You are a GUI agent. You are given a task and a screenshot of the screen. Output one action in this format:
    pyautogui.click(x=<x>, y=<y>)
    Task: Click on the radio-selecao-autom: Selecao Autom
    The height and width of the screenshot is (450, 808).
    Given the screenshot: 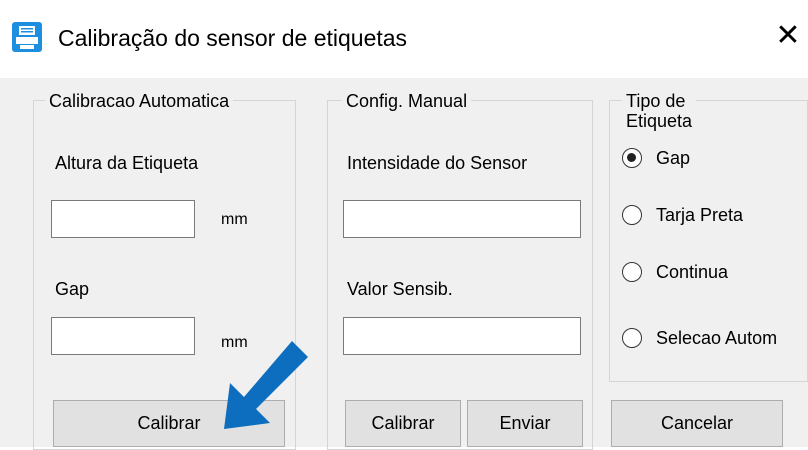 What is the action you would take?
    pyautogui.click(x=714, y=340)
    